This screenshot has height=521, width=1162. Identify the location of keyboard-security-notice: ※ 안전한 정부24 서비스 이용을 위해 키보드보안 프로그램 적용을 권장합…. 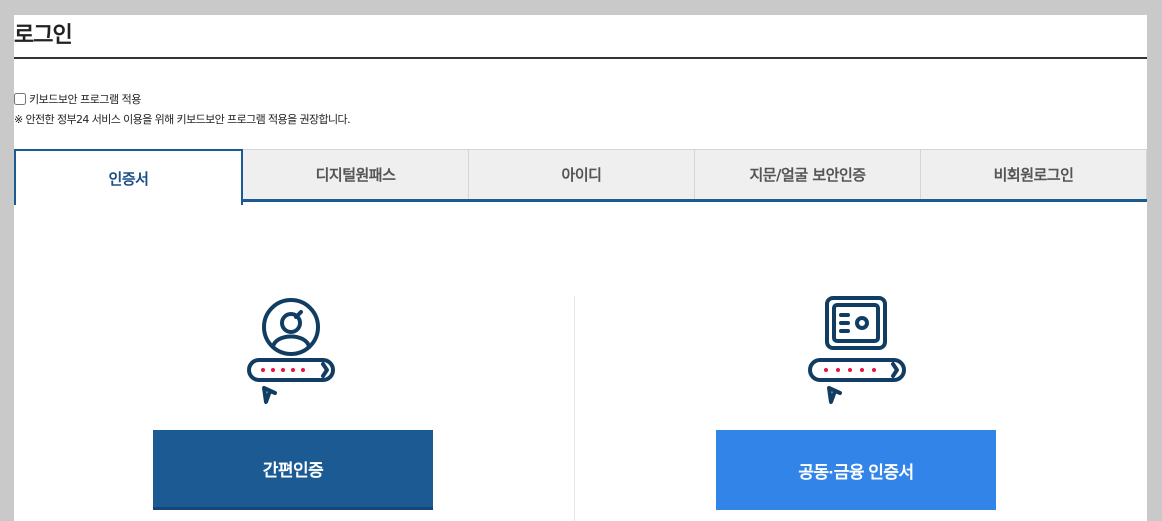
(182, 119).